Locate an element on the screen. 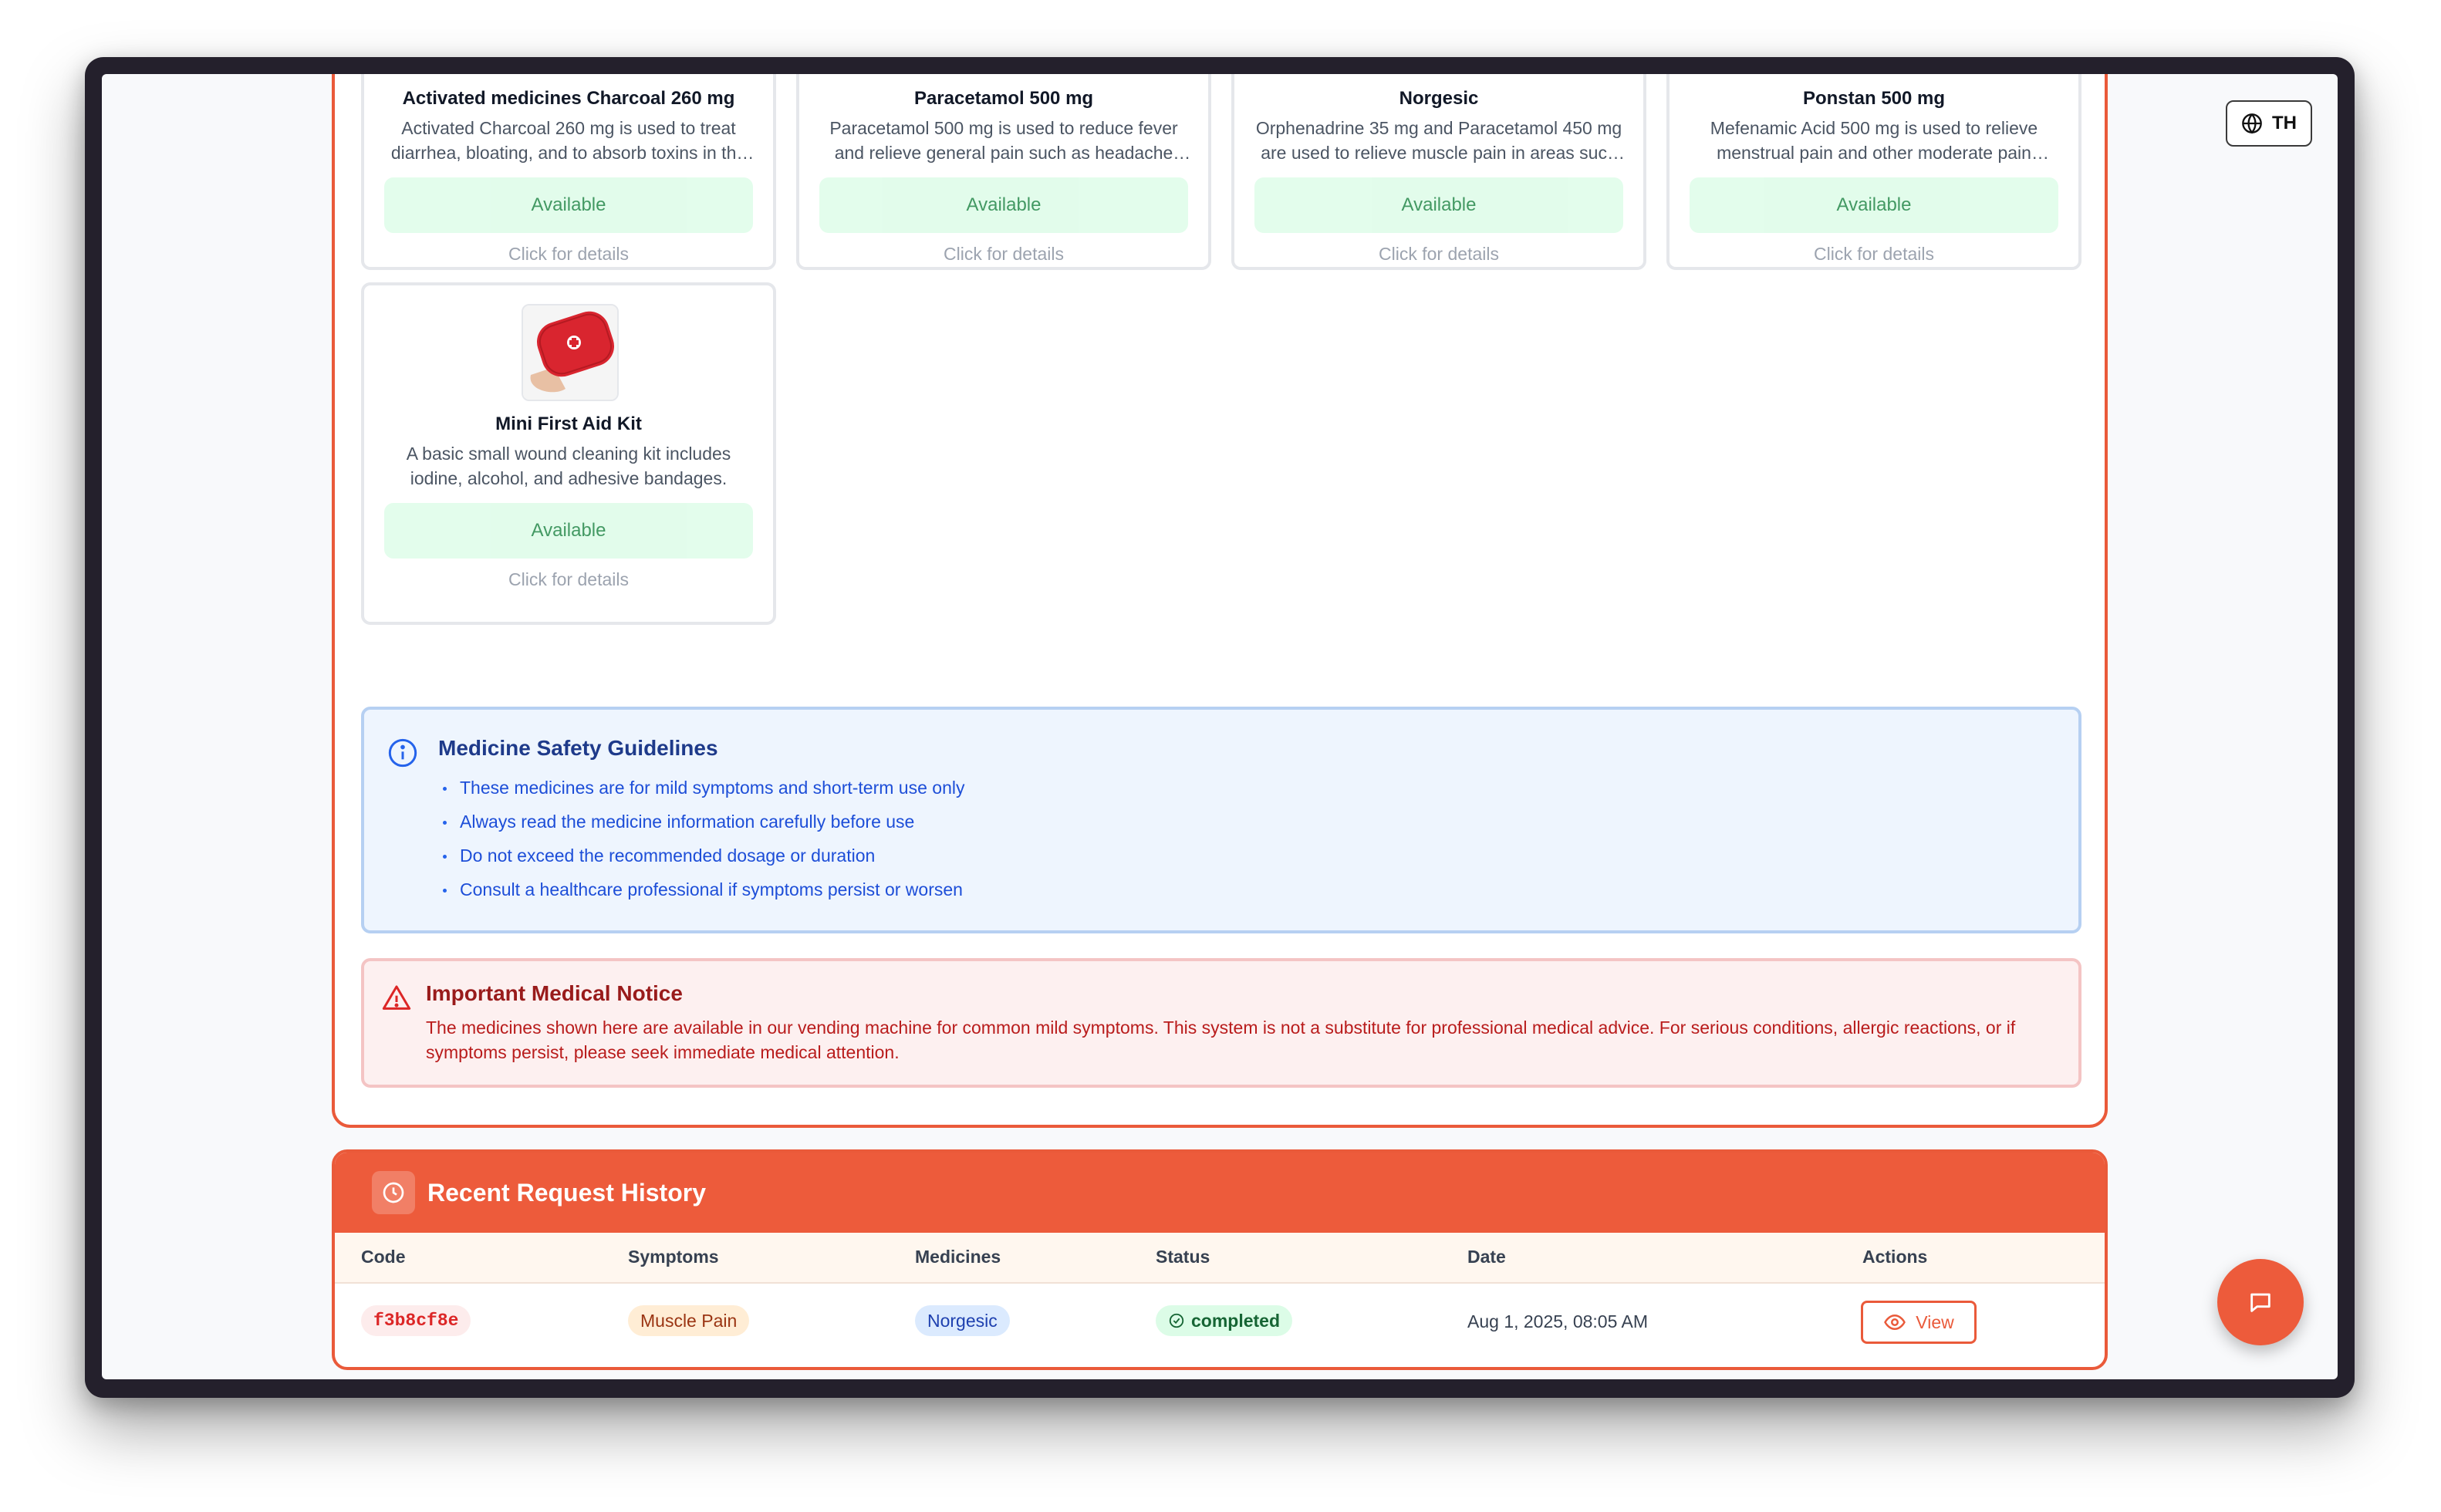 The image size is (2441, 1512). eye-icon is located at coordinates (1895, 1322).